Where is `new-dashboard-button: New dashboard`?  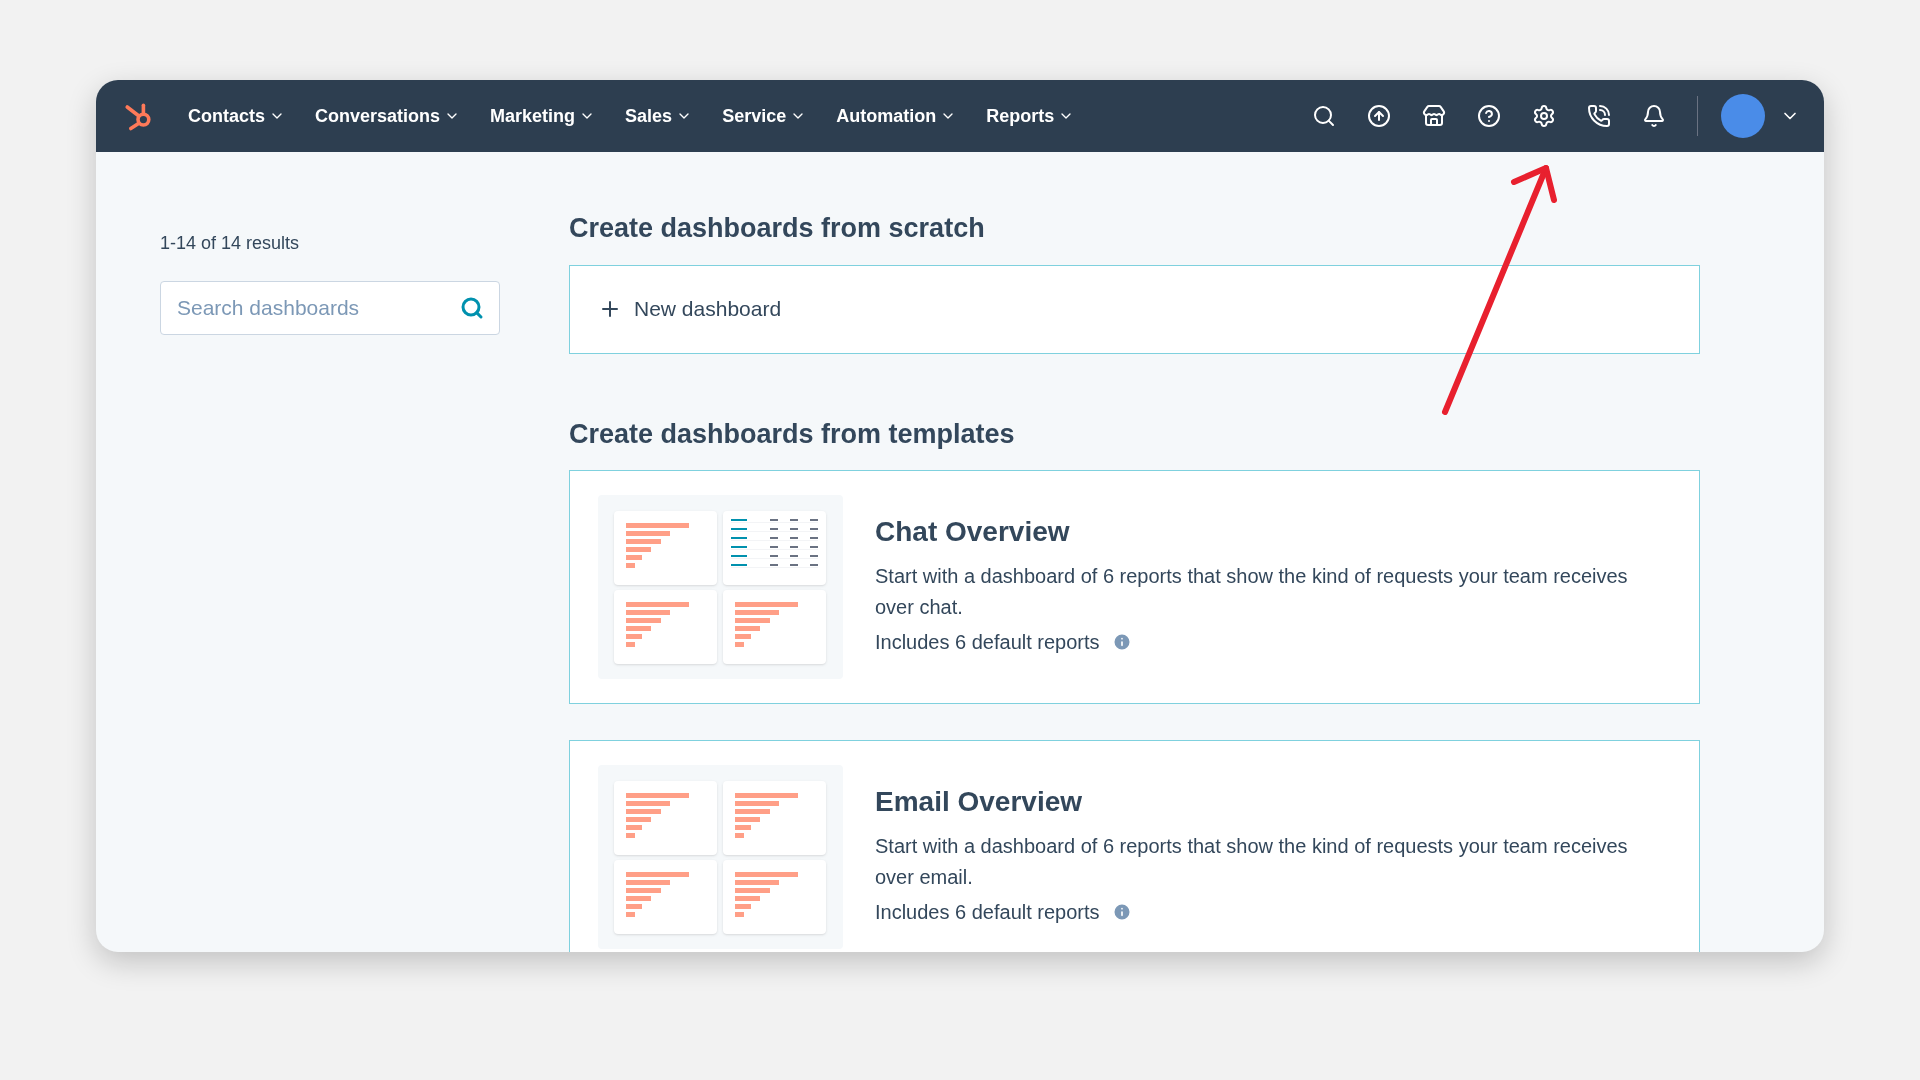 new-dashboard-button: New dashboard is located at coordinates (1134, 309).